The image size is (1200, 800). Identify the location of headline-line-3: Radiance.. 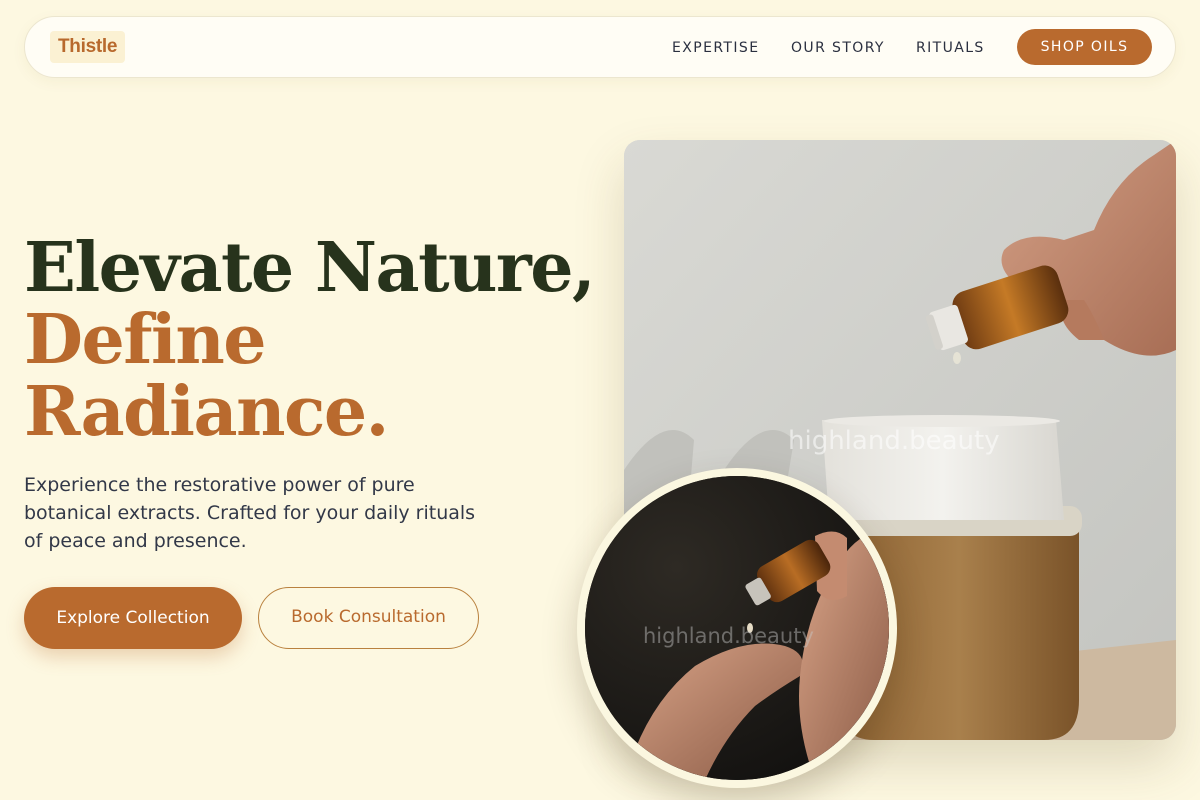
(206, 412).